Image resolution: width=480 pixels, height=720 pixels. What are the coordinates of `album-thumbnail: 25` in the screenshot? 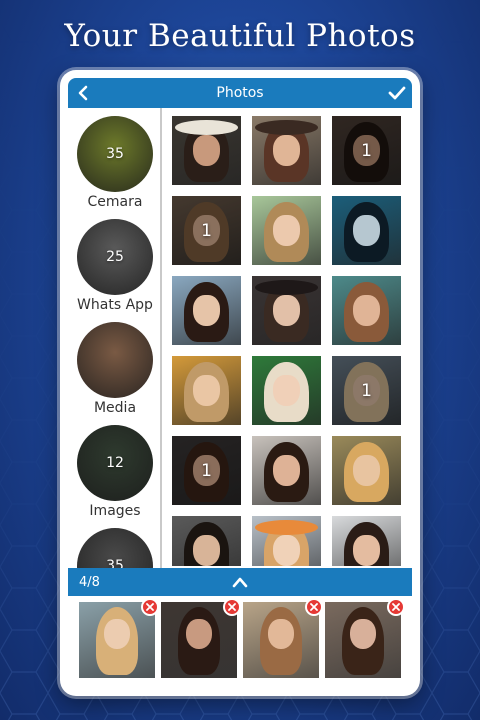 It's located at (115, 257).